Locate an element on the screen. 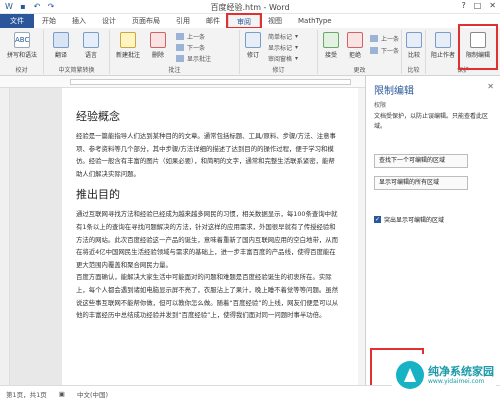 The height and width of the screenshot is (401, 500). pane-close-button: ✕ is located at coordinates (490, 86).